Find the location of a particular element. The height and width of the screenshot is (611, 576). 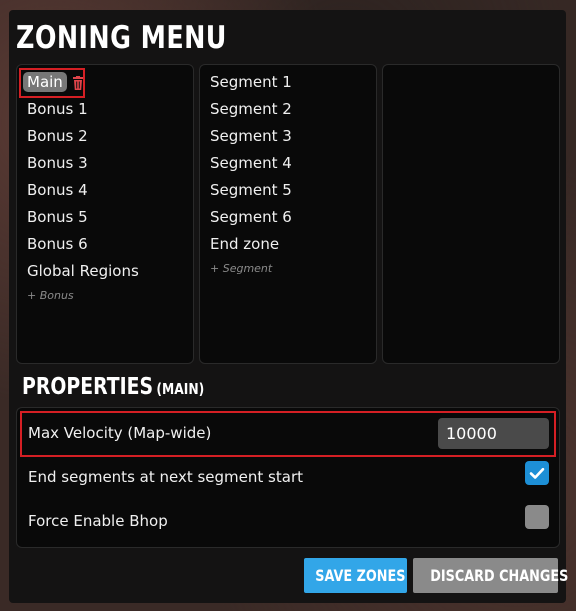

discard-changes-label: DISCARD CHANGES is located at coordinates (499, 575).